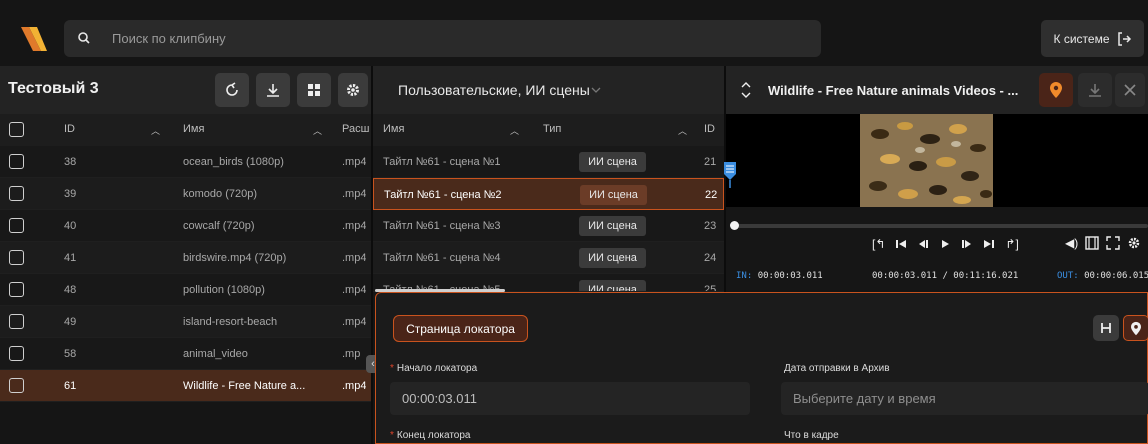 The height and width of the screenshot is (444, 1148). What do you see at coordinates (1116, 276) in the screenshot?
I see `out-value: 00:00:06.015` at bounding box center [1116, 276].